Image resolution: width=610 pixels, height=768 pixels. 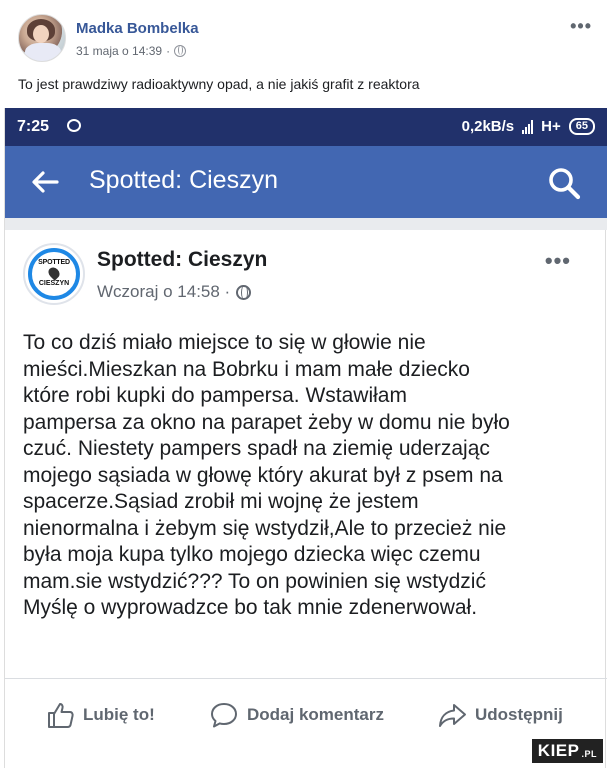 I want to click on share-icon, so click(x=452, y=715).